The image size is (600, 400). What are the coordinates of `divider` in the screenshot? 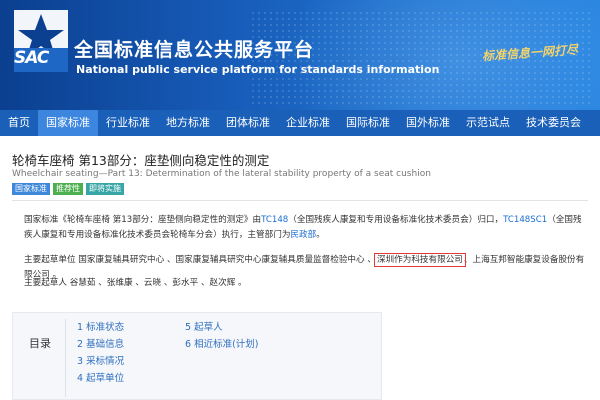 It's located at (300, 200).